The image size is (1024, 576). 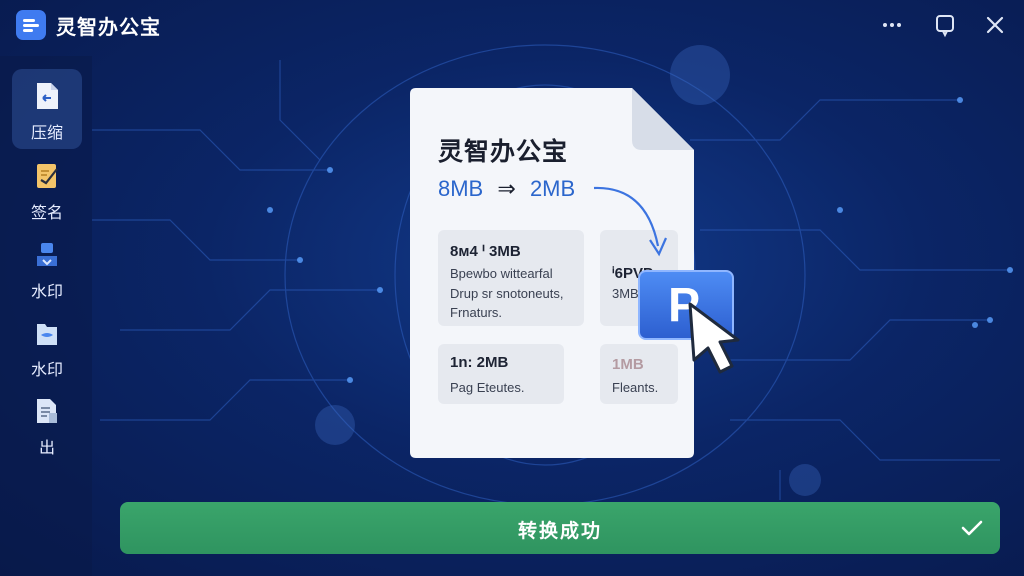 I want to click on sidebar: 压缩 签名 水印 水印 出, so click(x=46, y=316).